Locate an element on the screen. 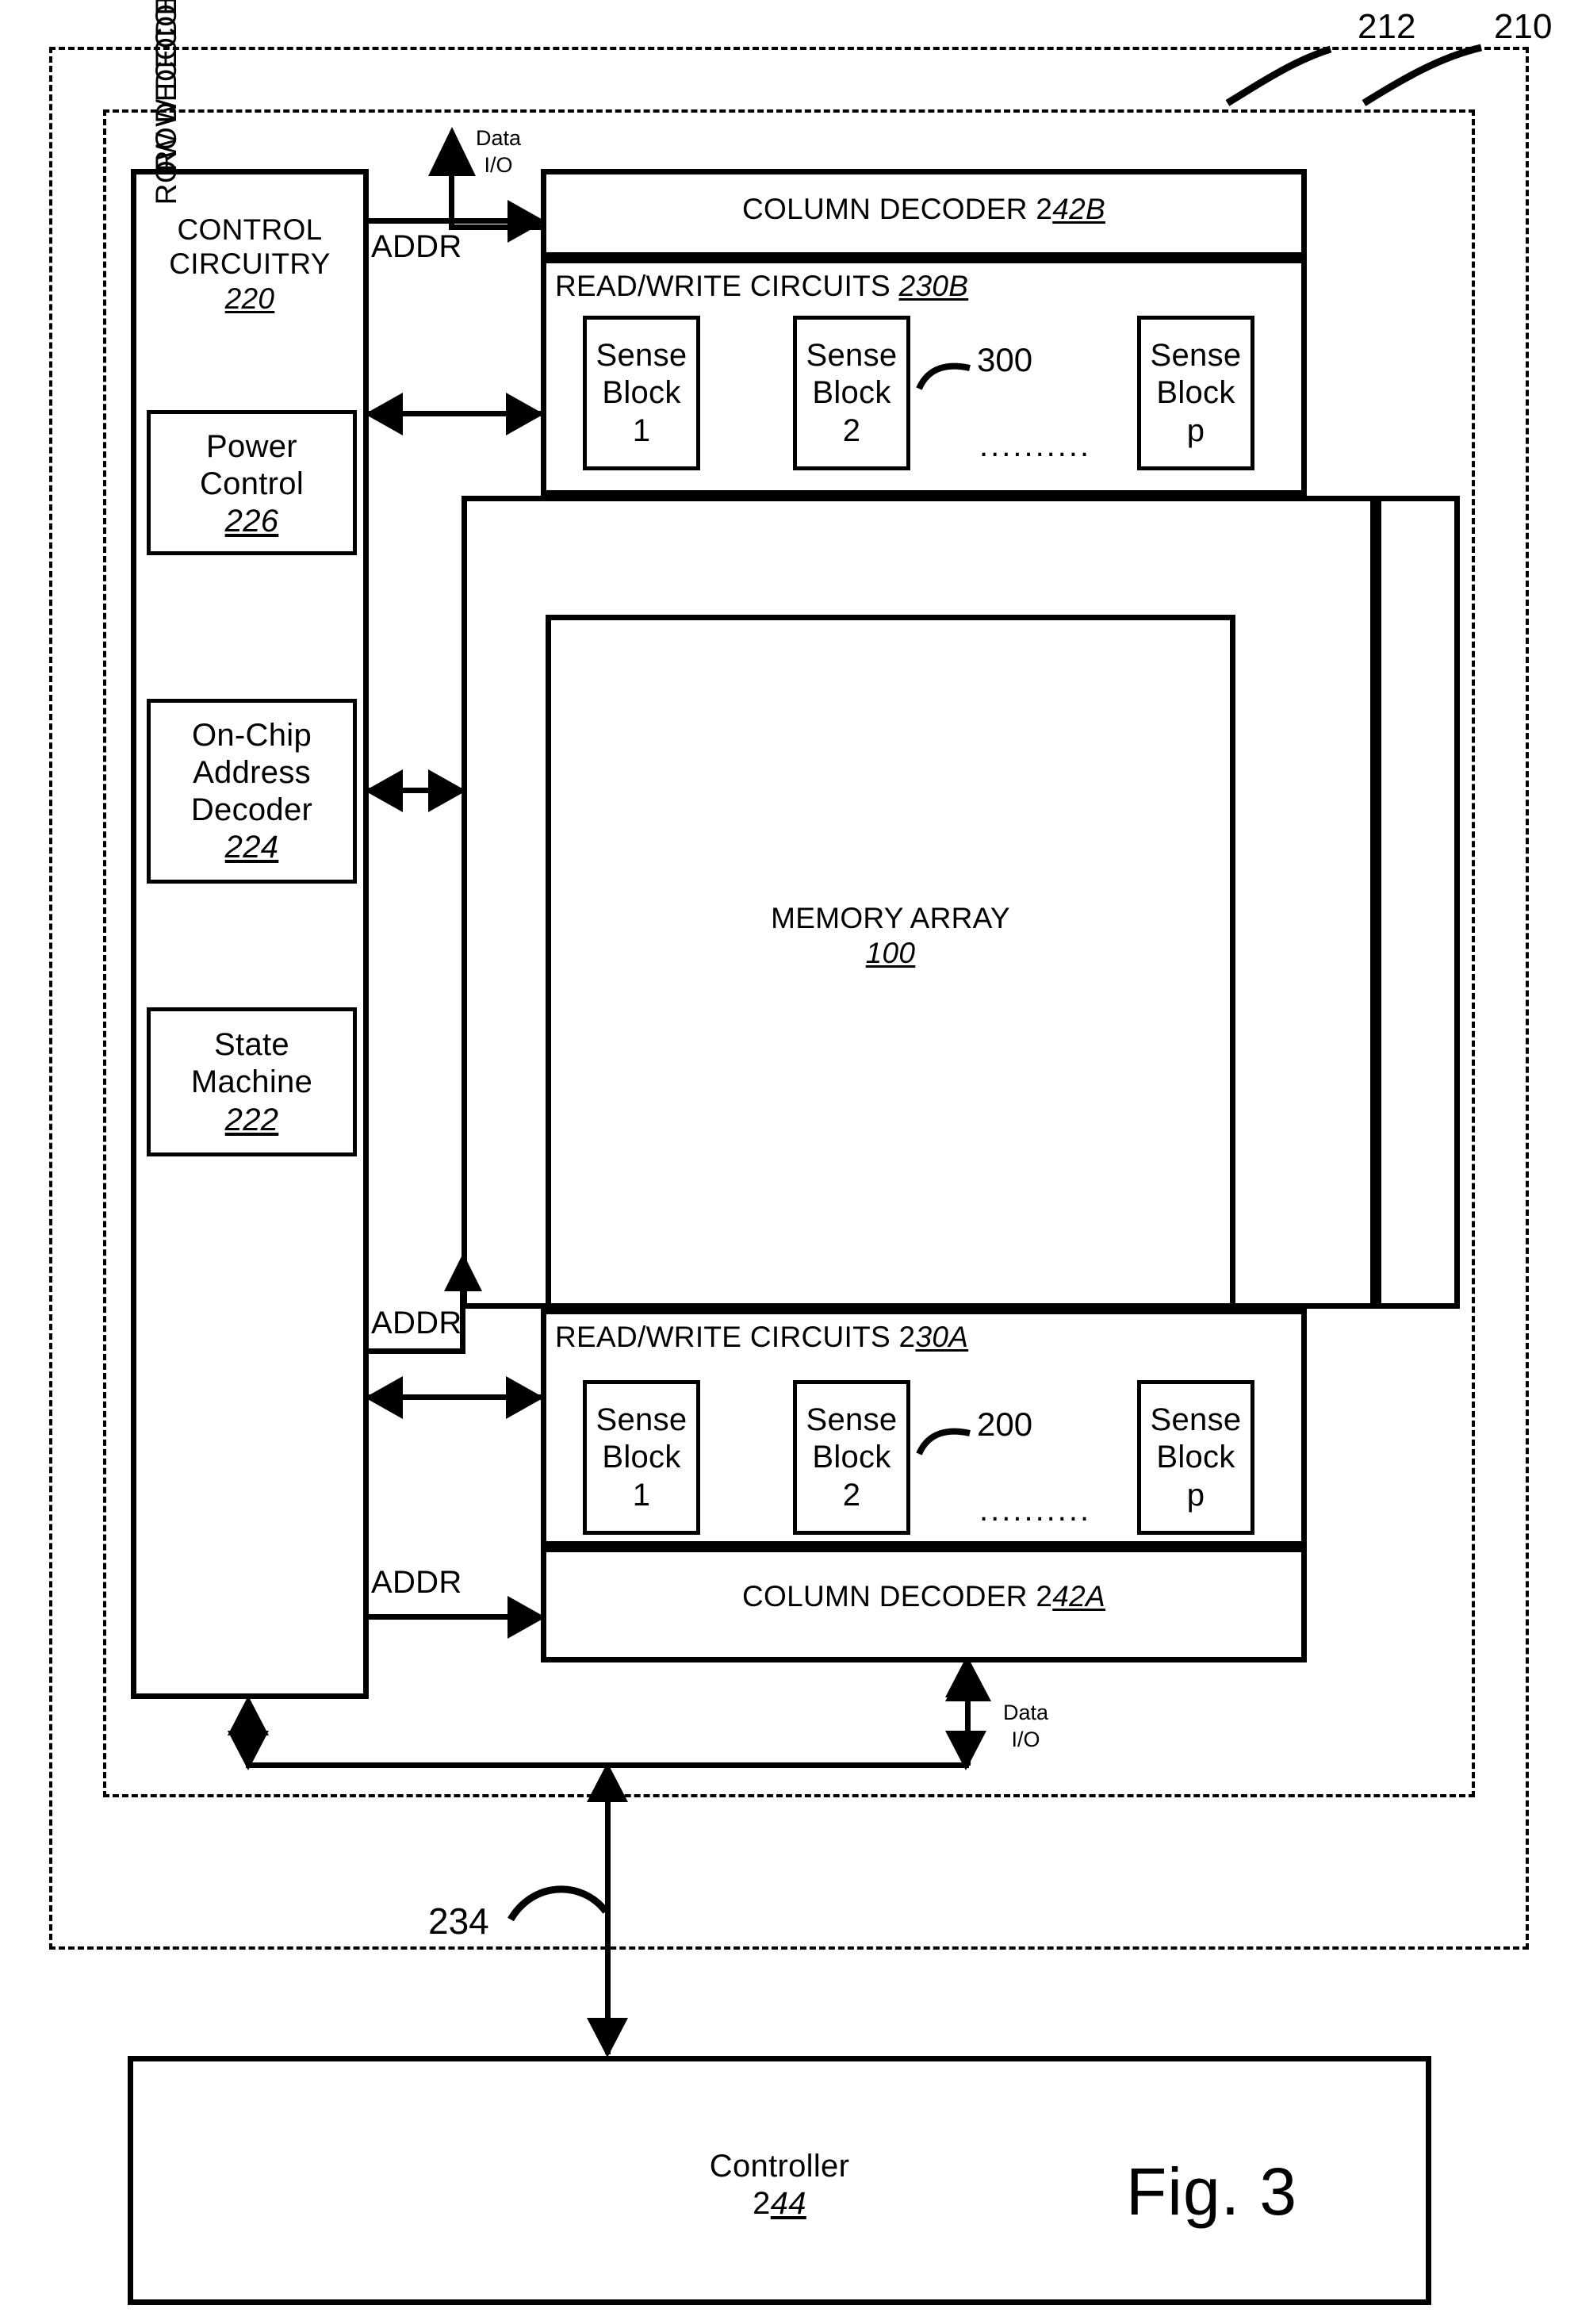 This screenshot has width=1578, height=2324. row-decoder-240b-label: ROW DECODER 240B is located at coordinates (166, 108).